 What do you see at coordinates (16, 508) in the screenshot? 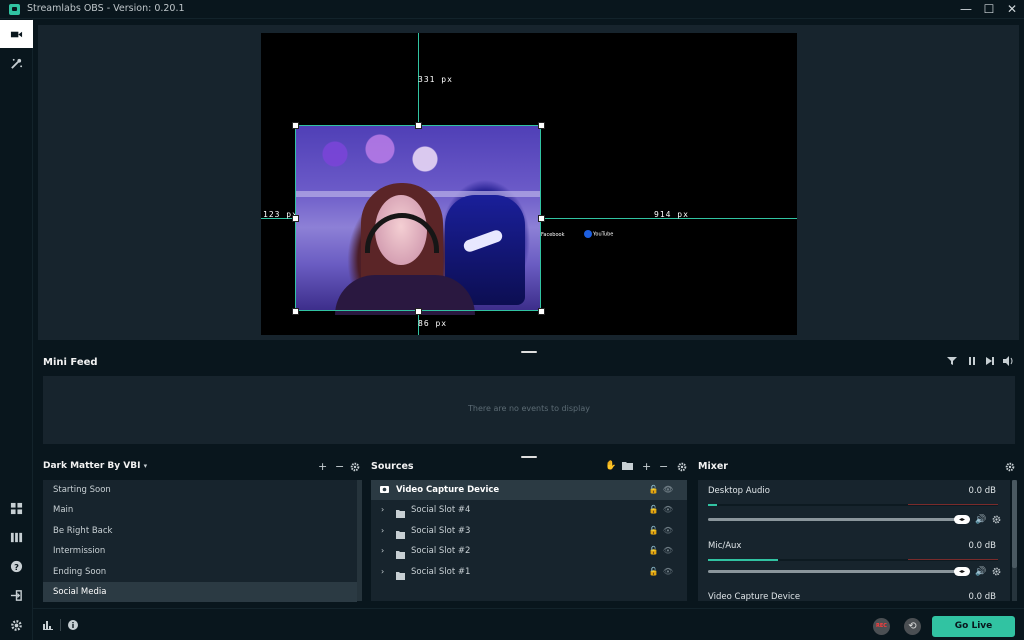
I see `layout-icon` at bounding box center [16, 508].